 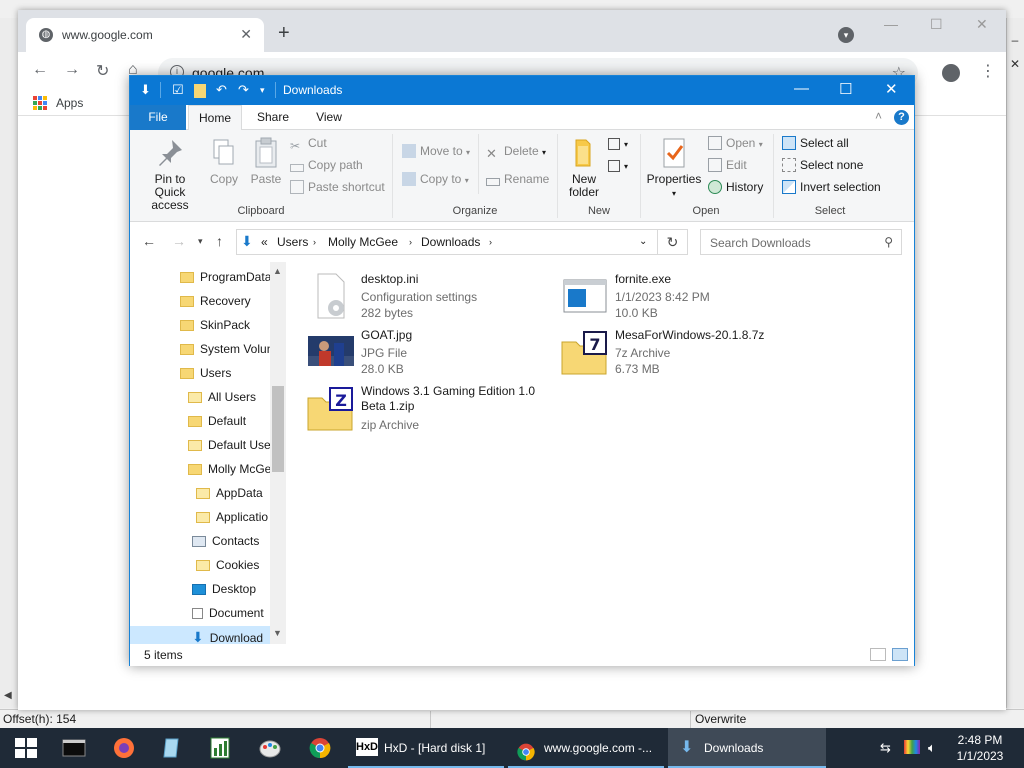 I want to click on rename-button: Rename, so click(x=517, y=179).